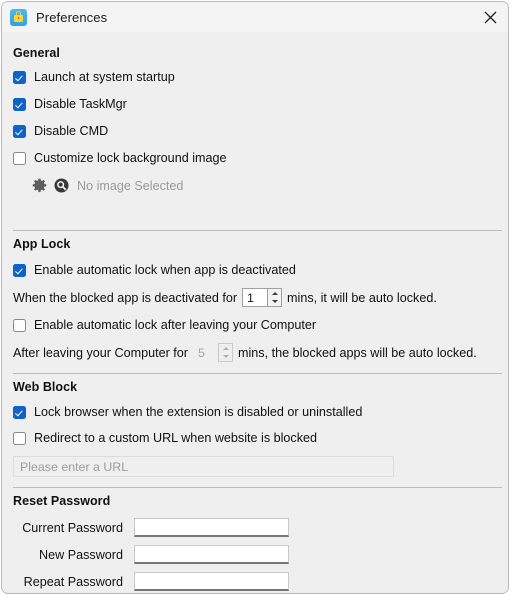  I want to click on new-password-input, so click(211, 554).